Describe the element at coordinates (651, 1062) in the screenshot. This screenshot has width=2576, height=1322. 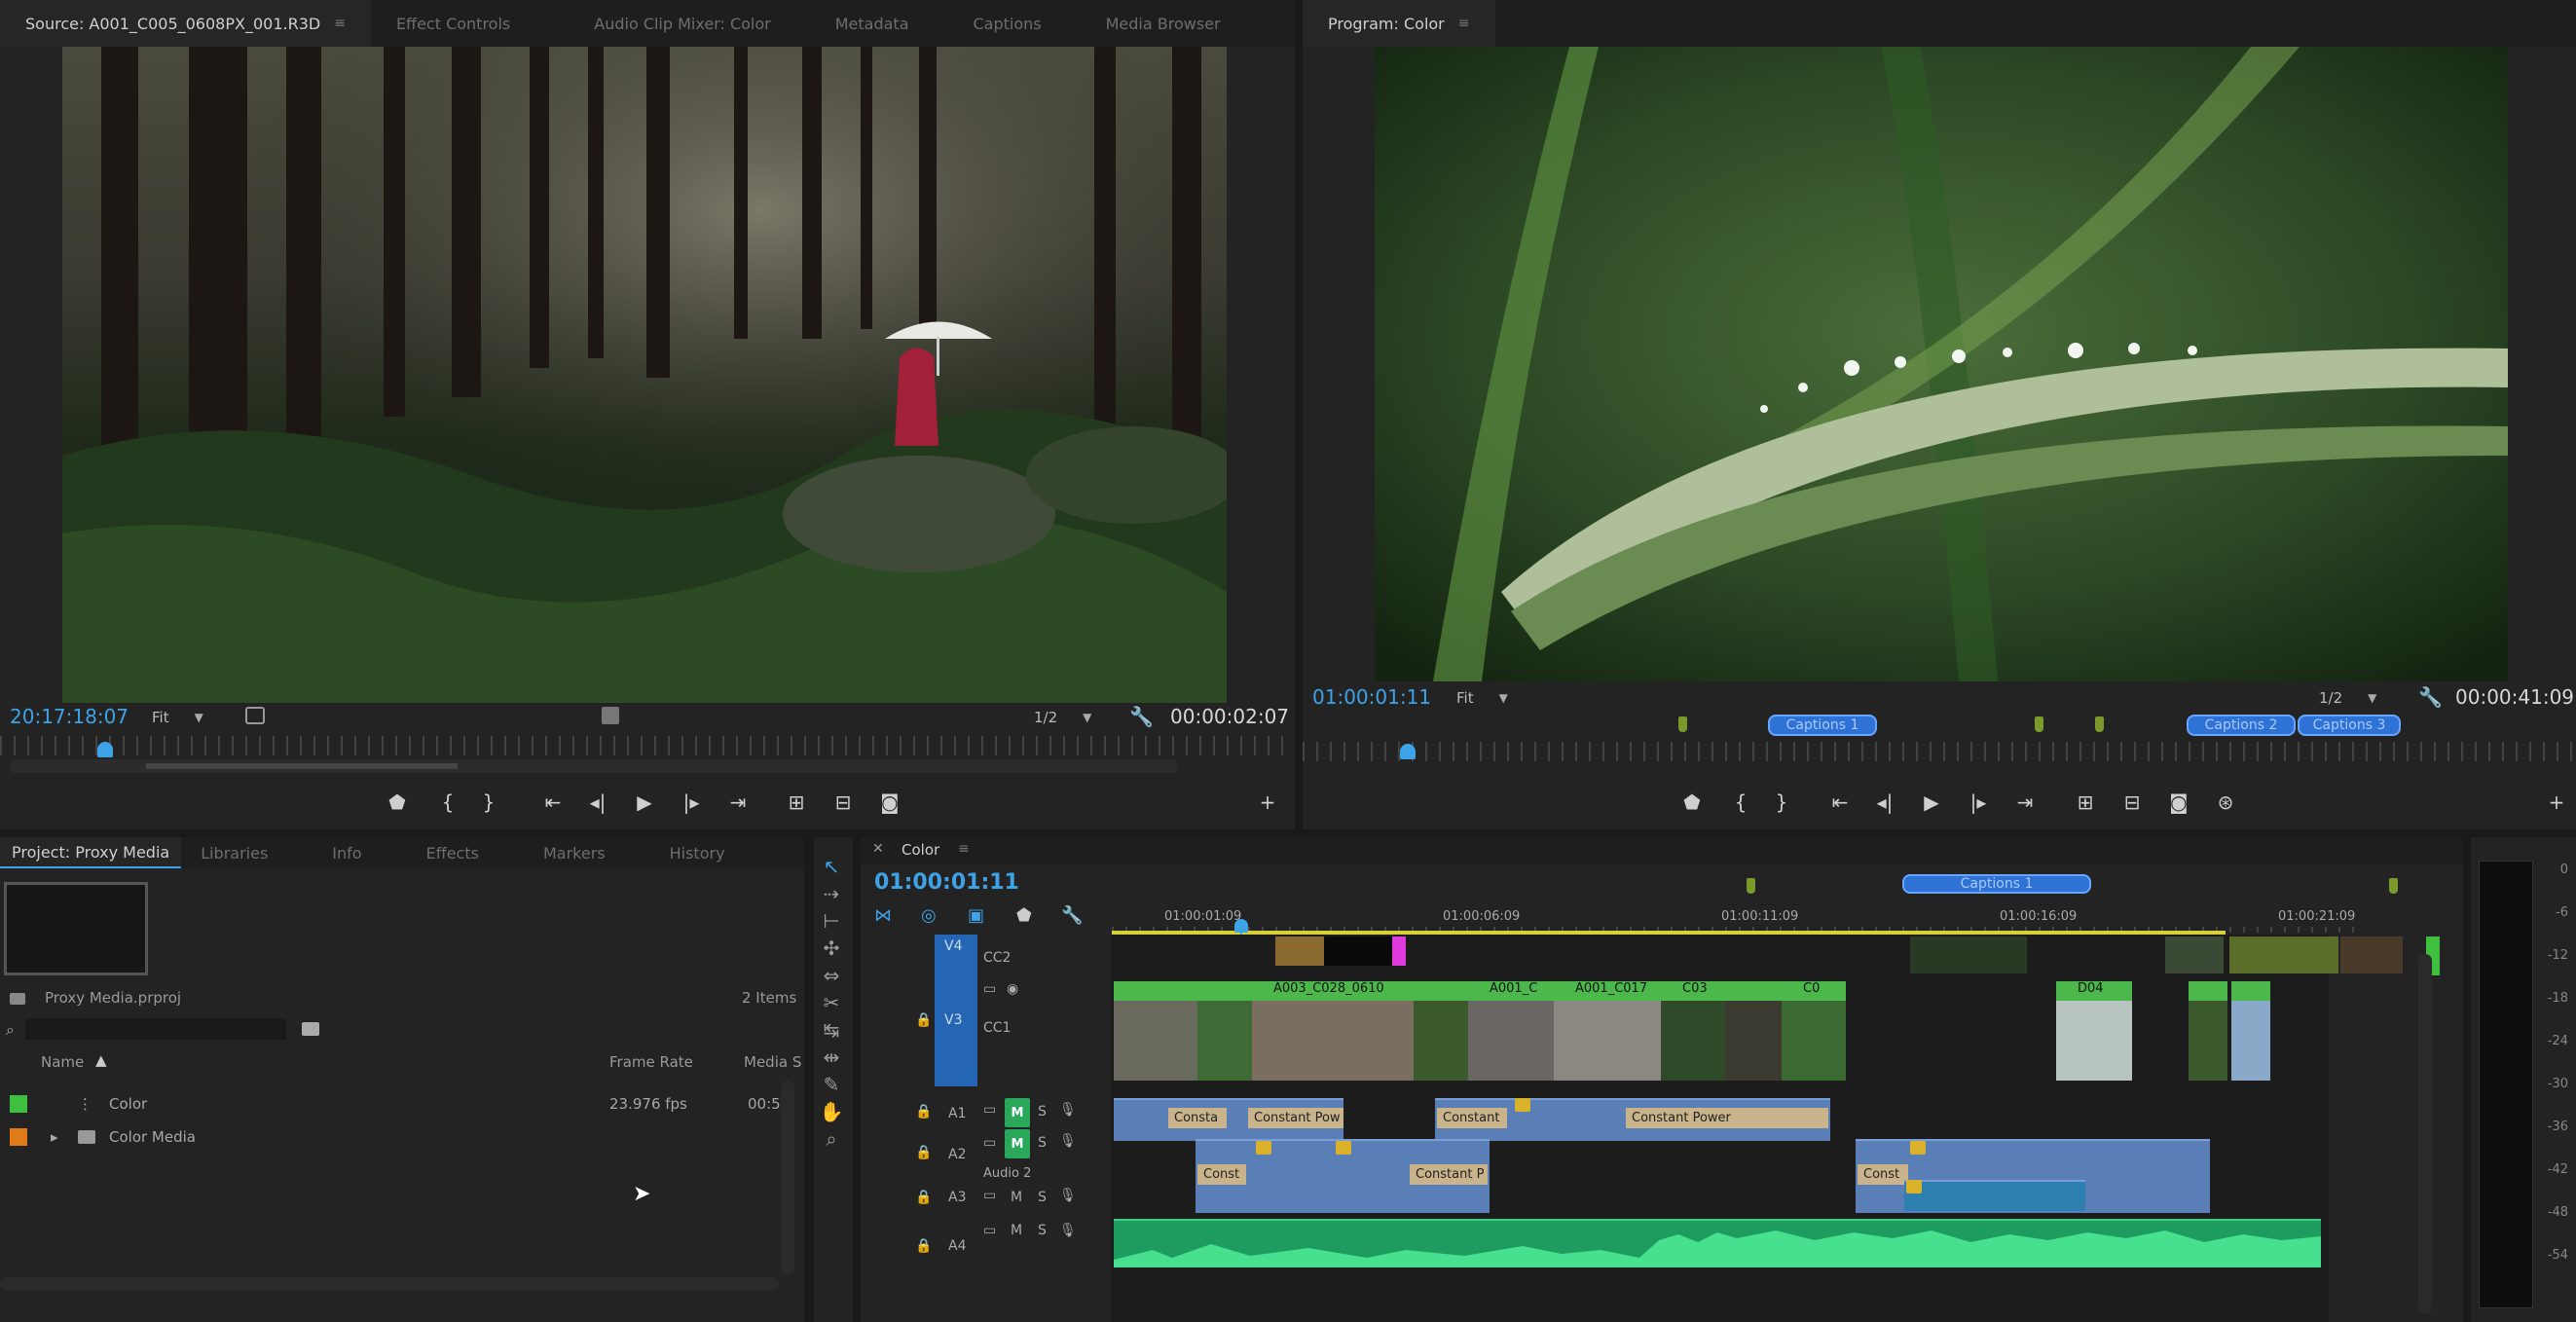
I see `column-frame-rate: Frame Rate` at that location.